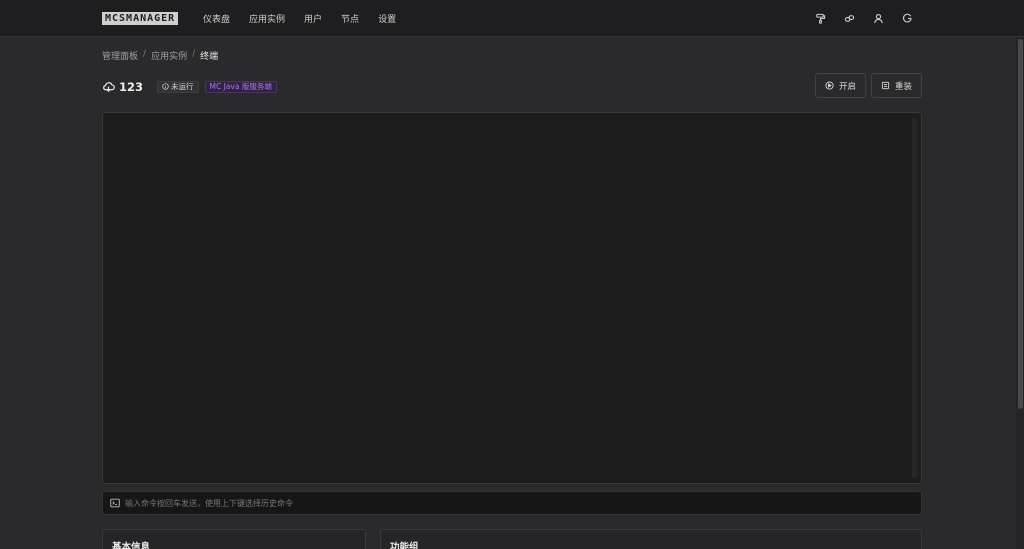 The width and height of the screenshot is (1024, 549). Describe the element at coordinates (903, 86) in the screenshot. I see `reinstall-button-label: 重装` at that location.